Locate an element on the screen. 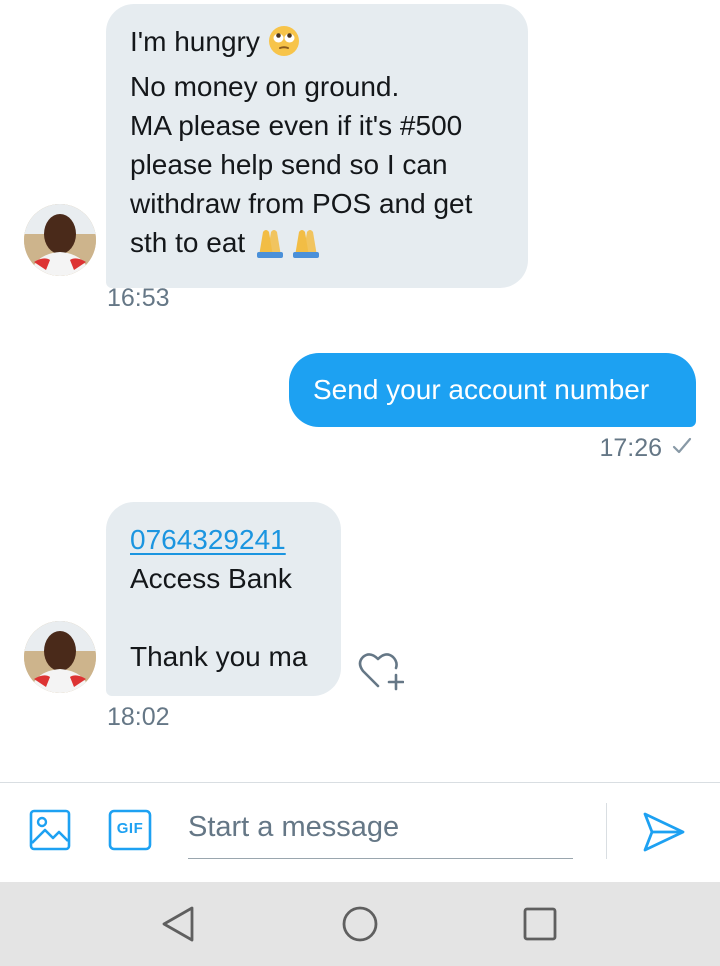  message-status: 17:26 is located at coordinates (645, 448).